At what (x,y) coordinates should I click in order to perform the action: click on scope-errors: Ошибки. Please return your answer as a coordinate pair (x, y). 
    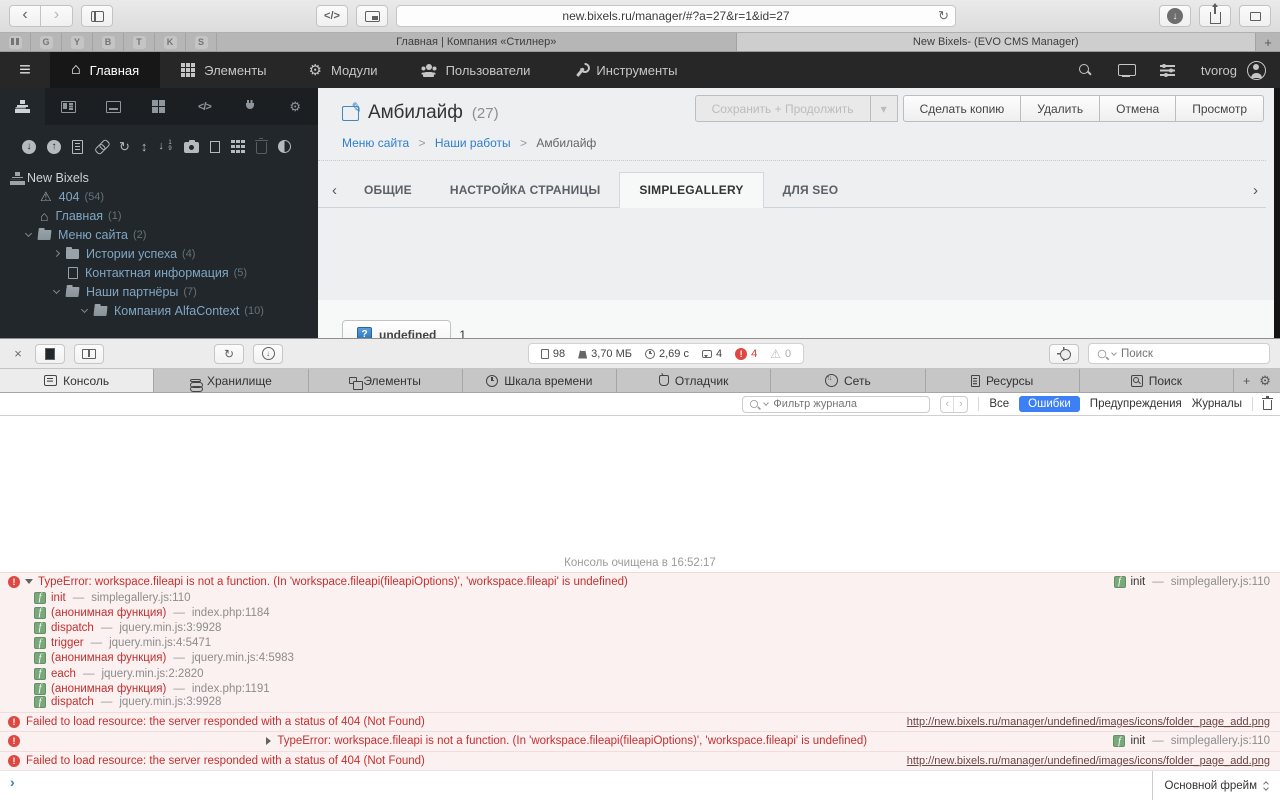
    Looking at the image, I should click on (1049, 404).